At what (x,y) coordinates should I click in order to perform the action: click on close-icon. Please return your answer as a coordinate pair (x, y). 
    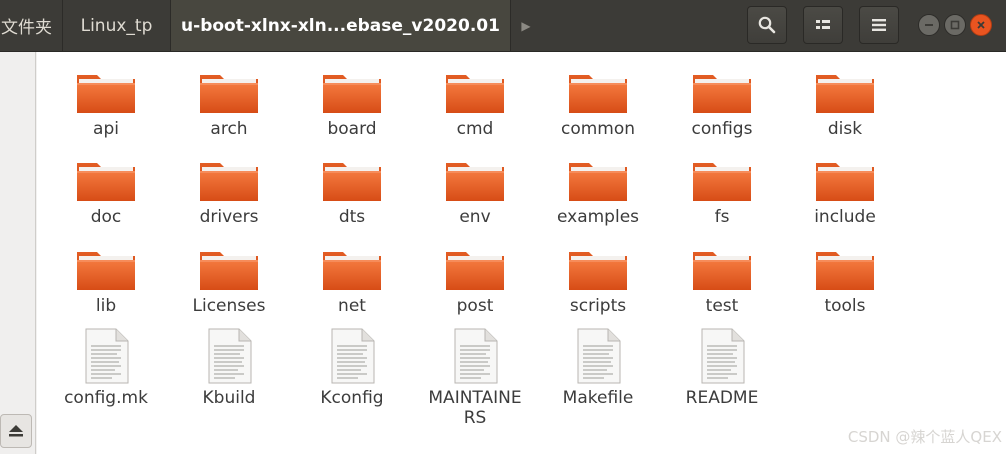
    Looking at the image, I should click on (981, 25).